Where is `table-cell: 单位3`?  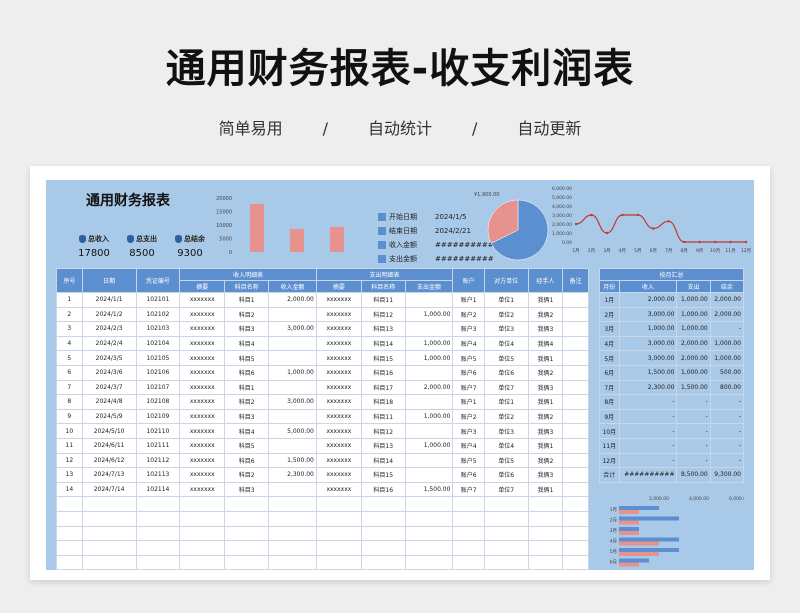
table-cell: 单位3 is located at coordinates (506, 431).